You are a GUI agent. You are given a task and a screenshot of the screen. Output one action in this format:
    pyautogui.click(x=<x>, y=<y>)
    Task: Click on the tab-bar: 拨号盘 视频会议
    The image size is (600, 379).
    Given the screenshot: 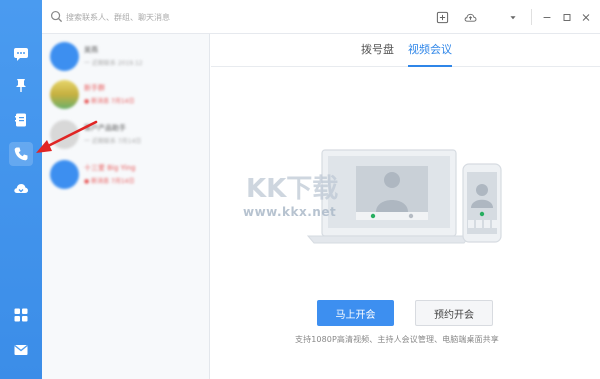 What is the action you would take?
    pyautogui.click(x=405, y=50)
    